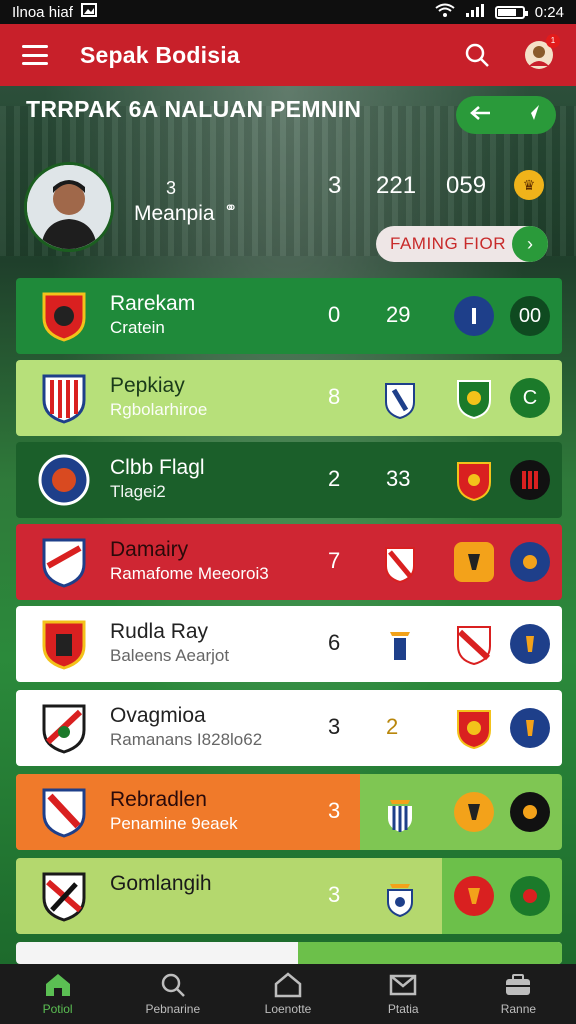  What do you see at coordinates (157, 467) in the screenshot?
I see `team-name: Clbb Flagl` at bounding box center [157, 467].